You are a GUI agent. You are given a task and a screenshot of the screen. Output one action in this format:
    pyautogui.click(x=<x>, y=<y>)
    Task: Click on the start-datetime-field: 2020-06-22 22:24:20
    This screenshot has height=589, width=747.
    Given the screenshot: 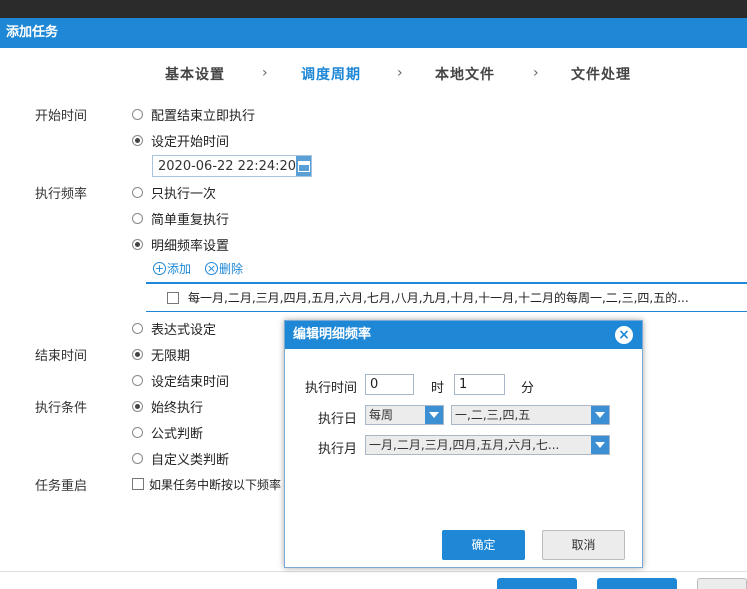 What is the action you would take?
    pyautogui.click(x=232, y=166)
    